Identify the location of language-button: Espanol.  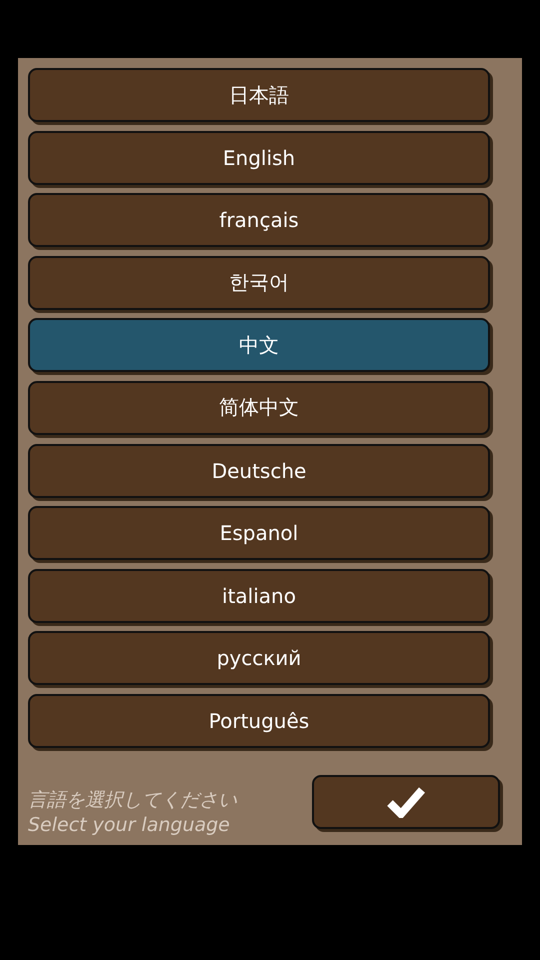
(259, 533).